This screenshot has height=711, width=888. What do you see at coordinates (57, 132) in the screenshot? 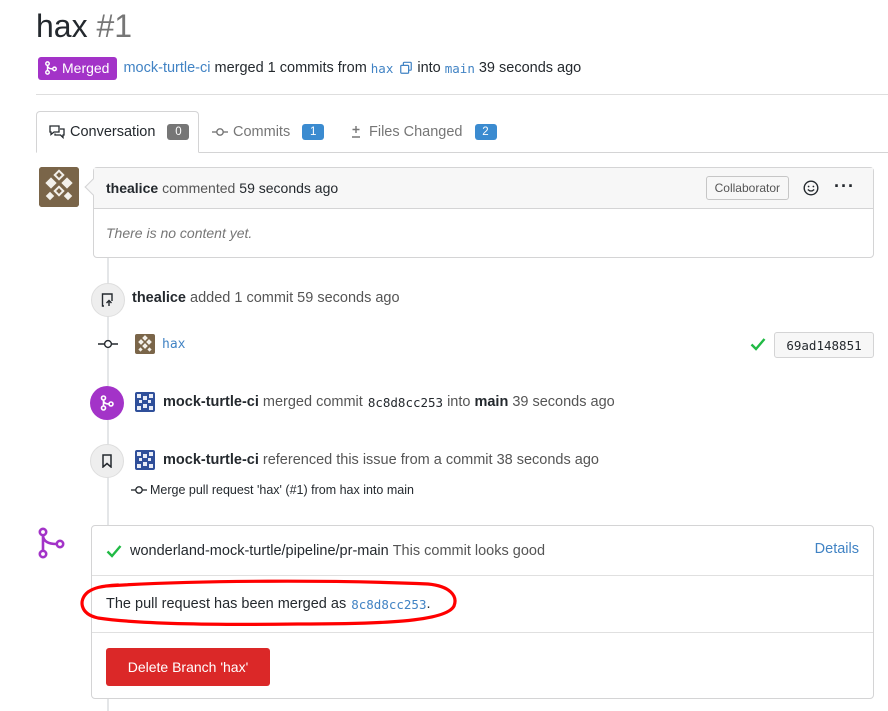
I see `comments-icon` at bounding box center [57, 132].